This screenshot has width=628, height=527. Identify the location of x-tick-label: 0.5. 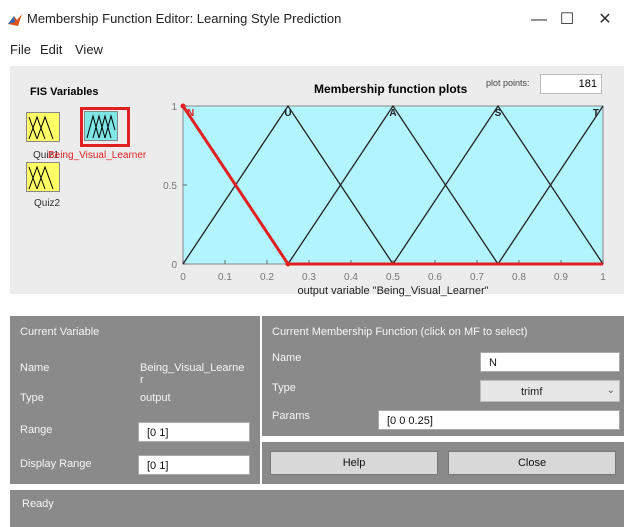
(393, 277).